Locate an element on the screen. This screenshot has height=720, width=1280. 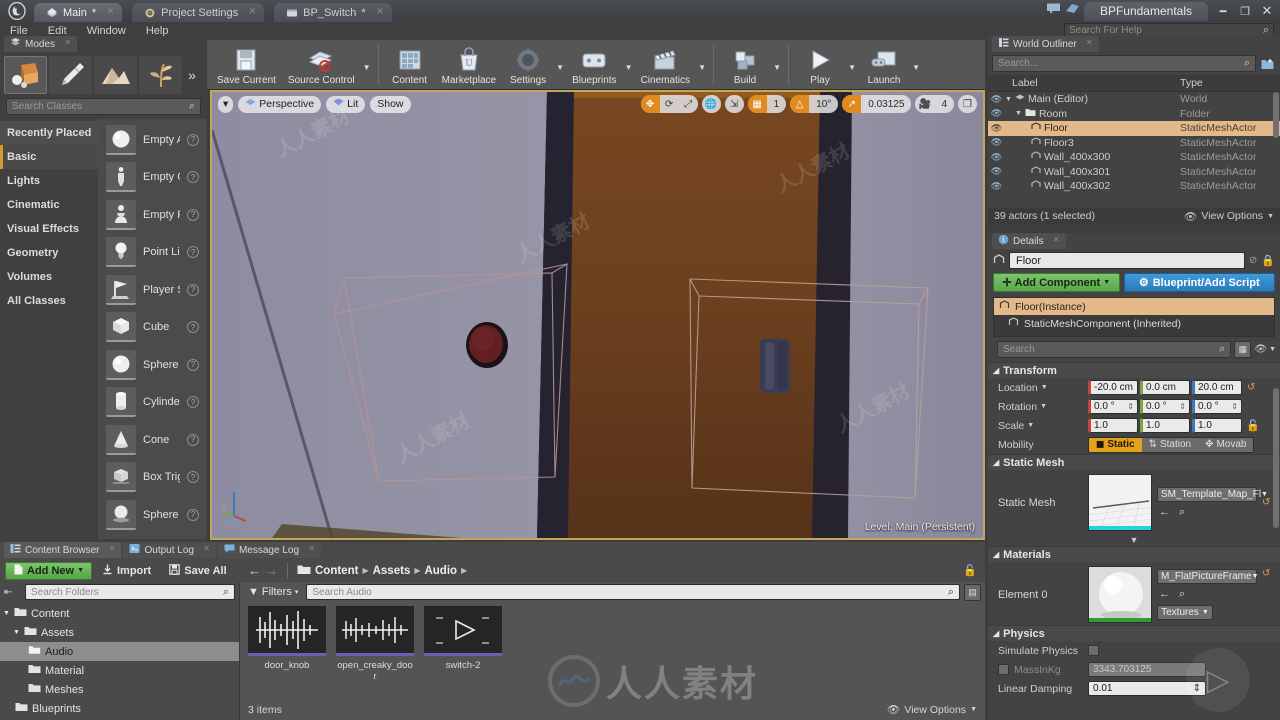
share-icon is located at coordinates (1072, 10).